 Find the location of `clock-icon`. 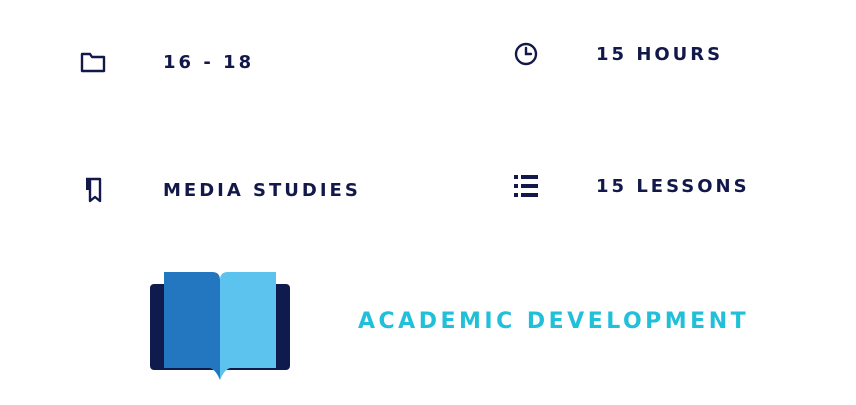

clock-icon is located at coordinates (526, 54).